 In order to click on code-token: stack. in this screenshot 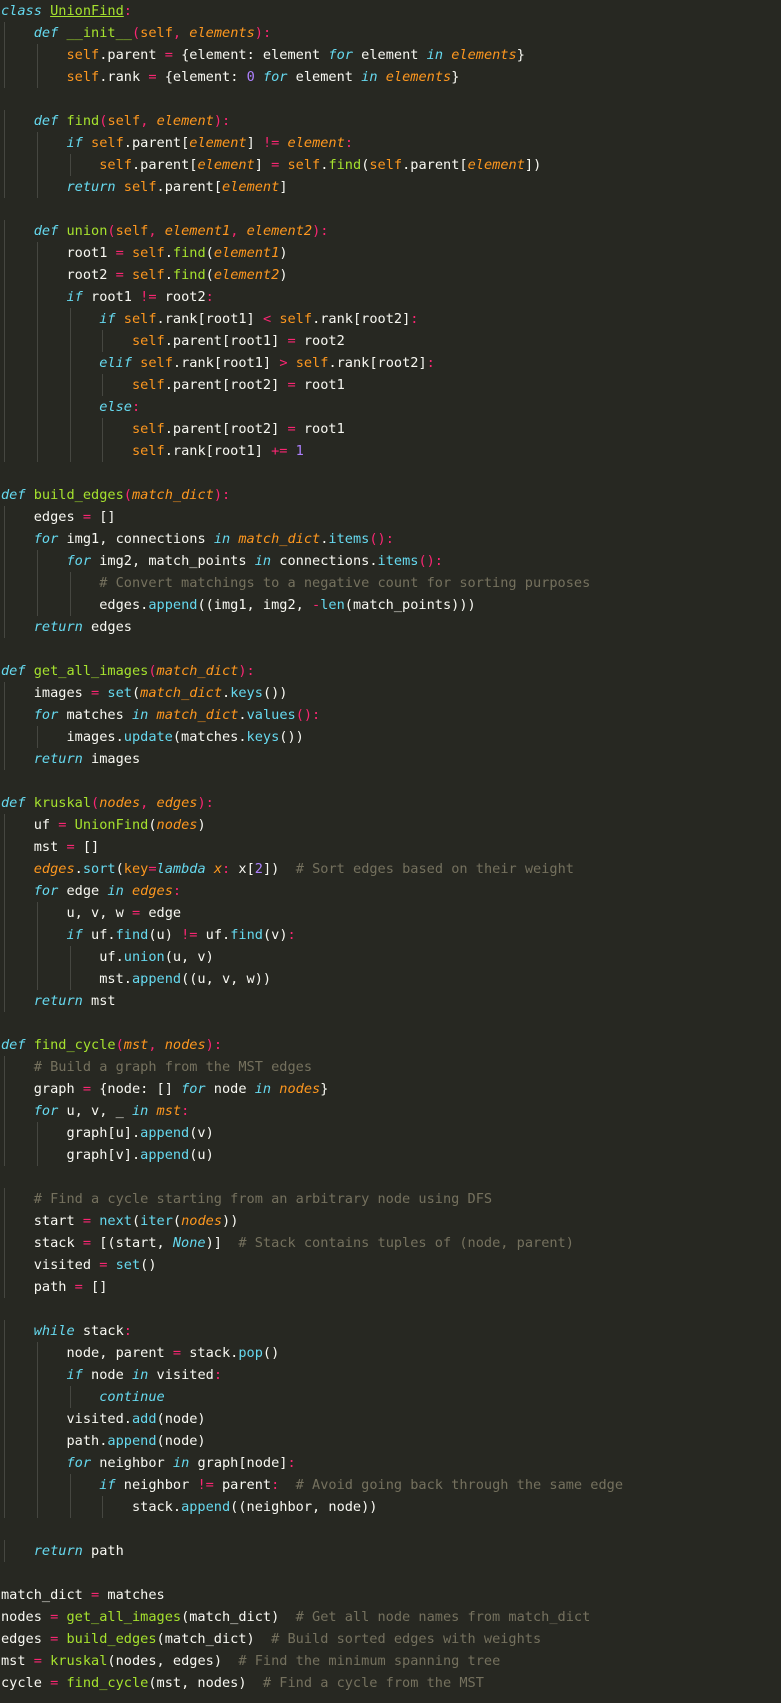, I will do `click(91, 1507)`.